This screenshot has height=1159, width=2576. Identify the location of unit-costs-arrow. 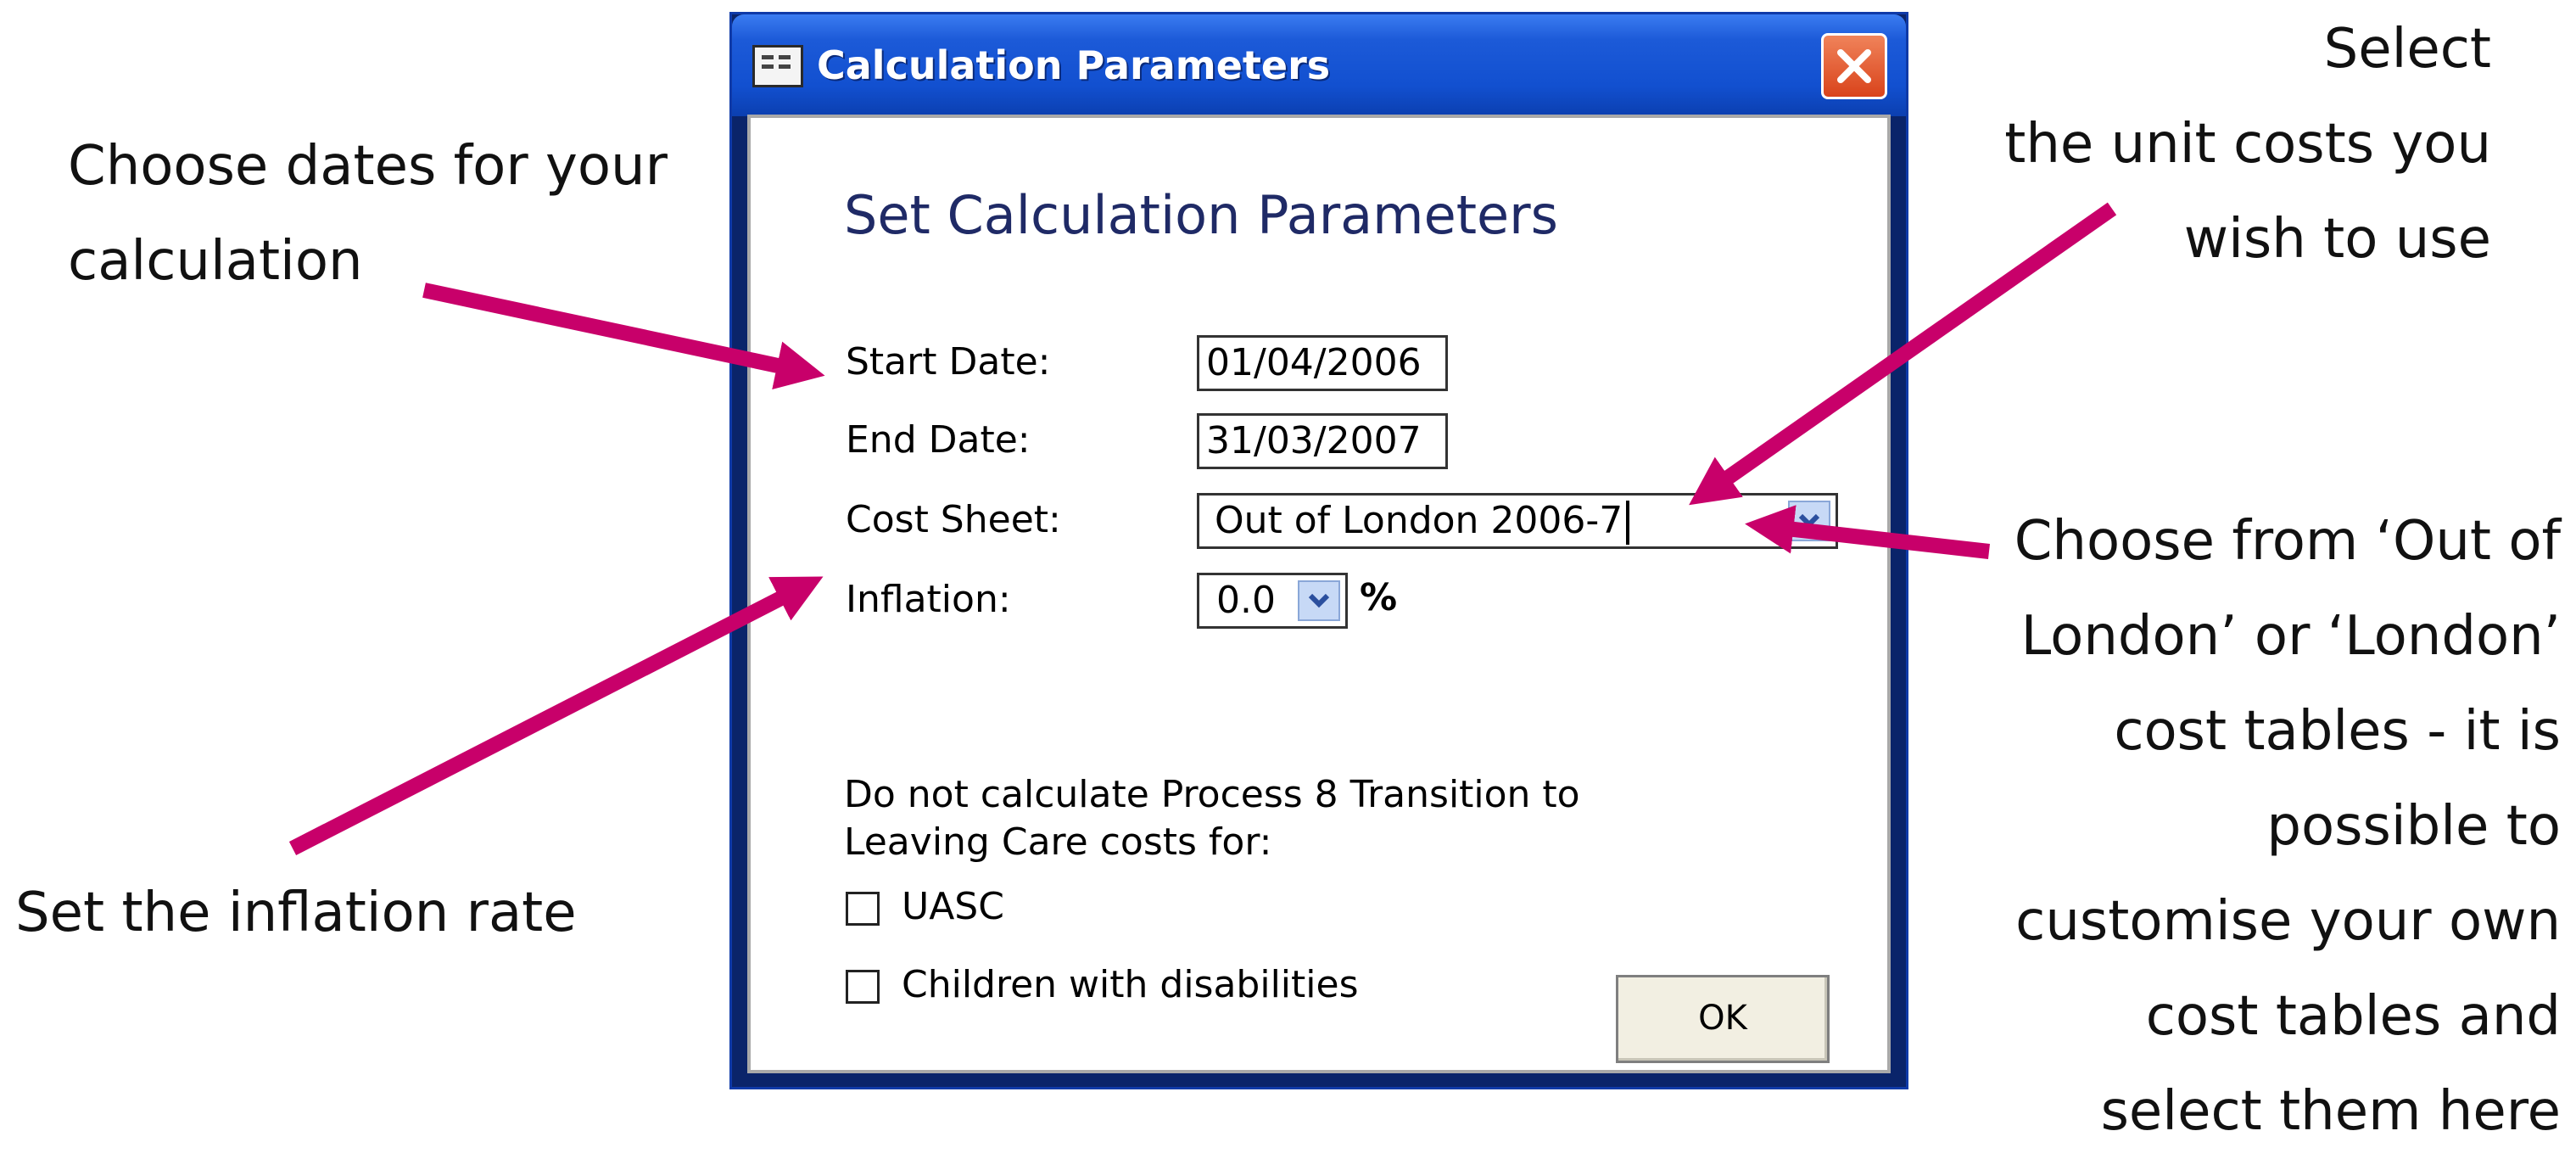
(1903, 354).